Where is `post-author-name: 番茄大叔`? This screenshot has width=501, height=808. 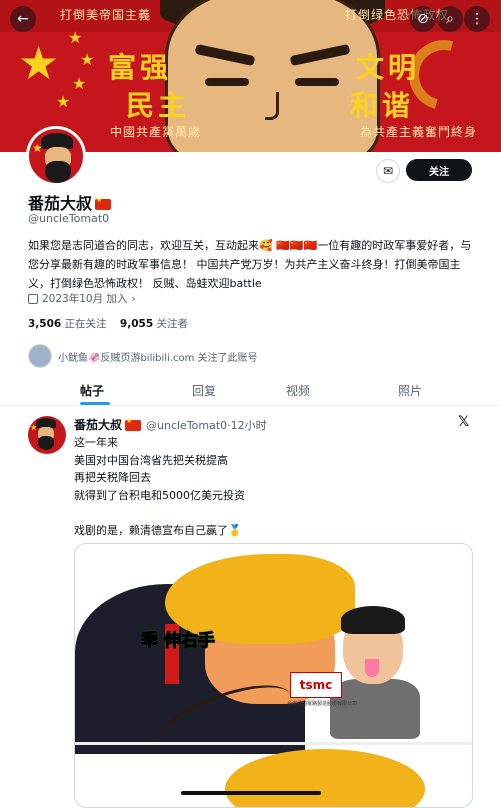
post-author-name: 番茄大叔 is located at coordinates (108, 424).